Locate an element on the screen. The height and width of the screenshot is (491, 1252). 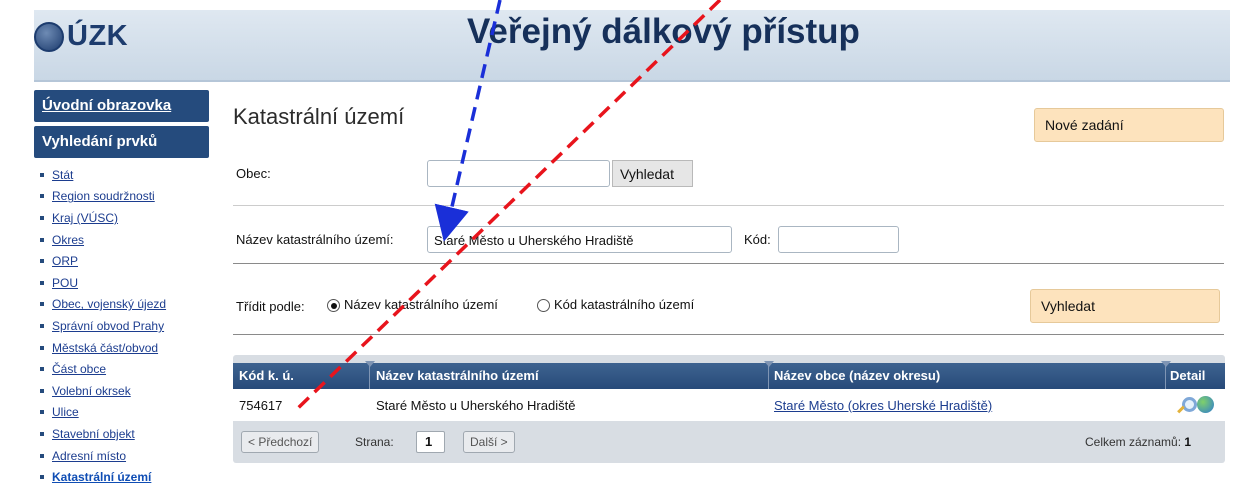
sidebar-item-region: Region soudržnosti is located at coordinates (121, 197).